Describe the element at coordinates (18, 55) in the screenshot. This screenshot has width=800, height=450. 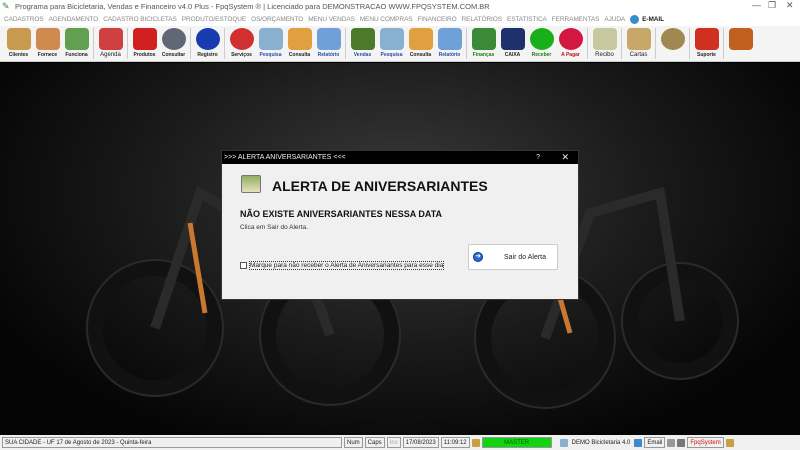
I see `toolbar-label: Clientes` at that location.